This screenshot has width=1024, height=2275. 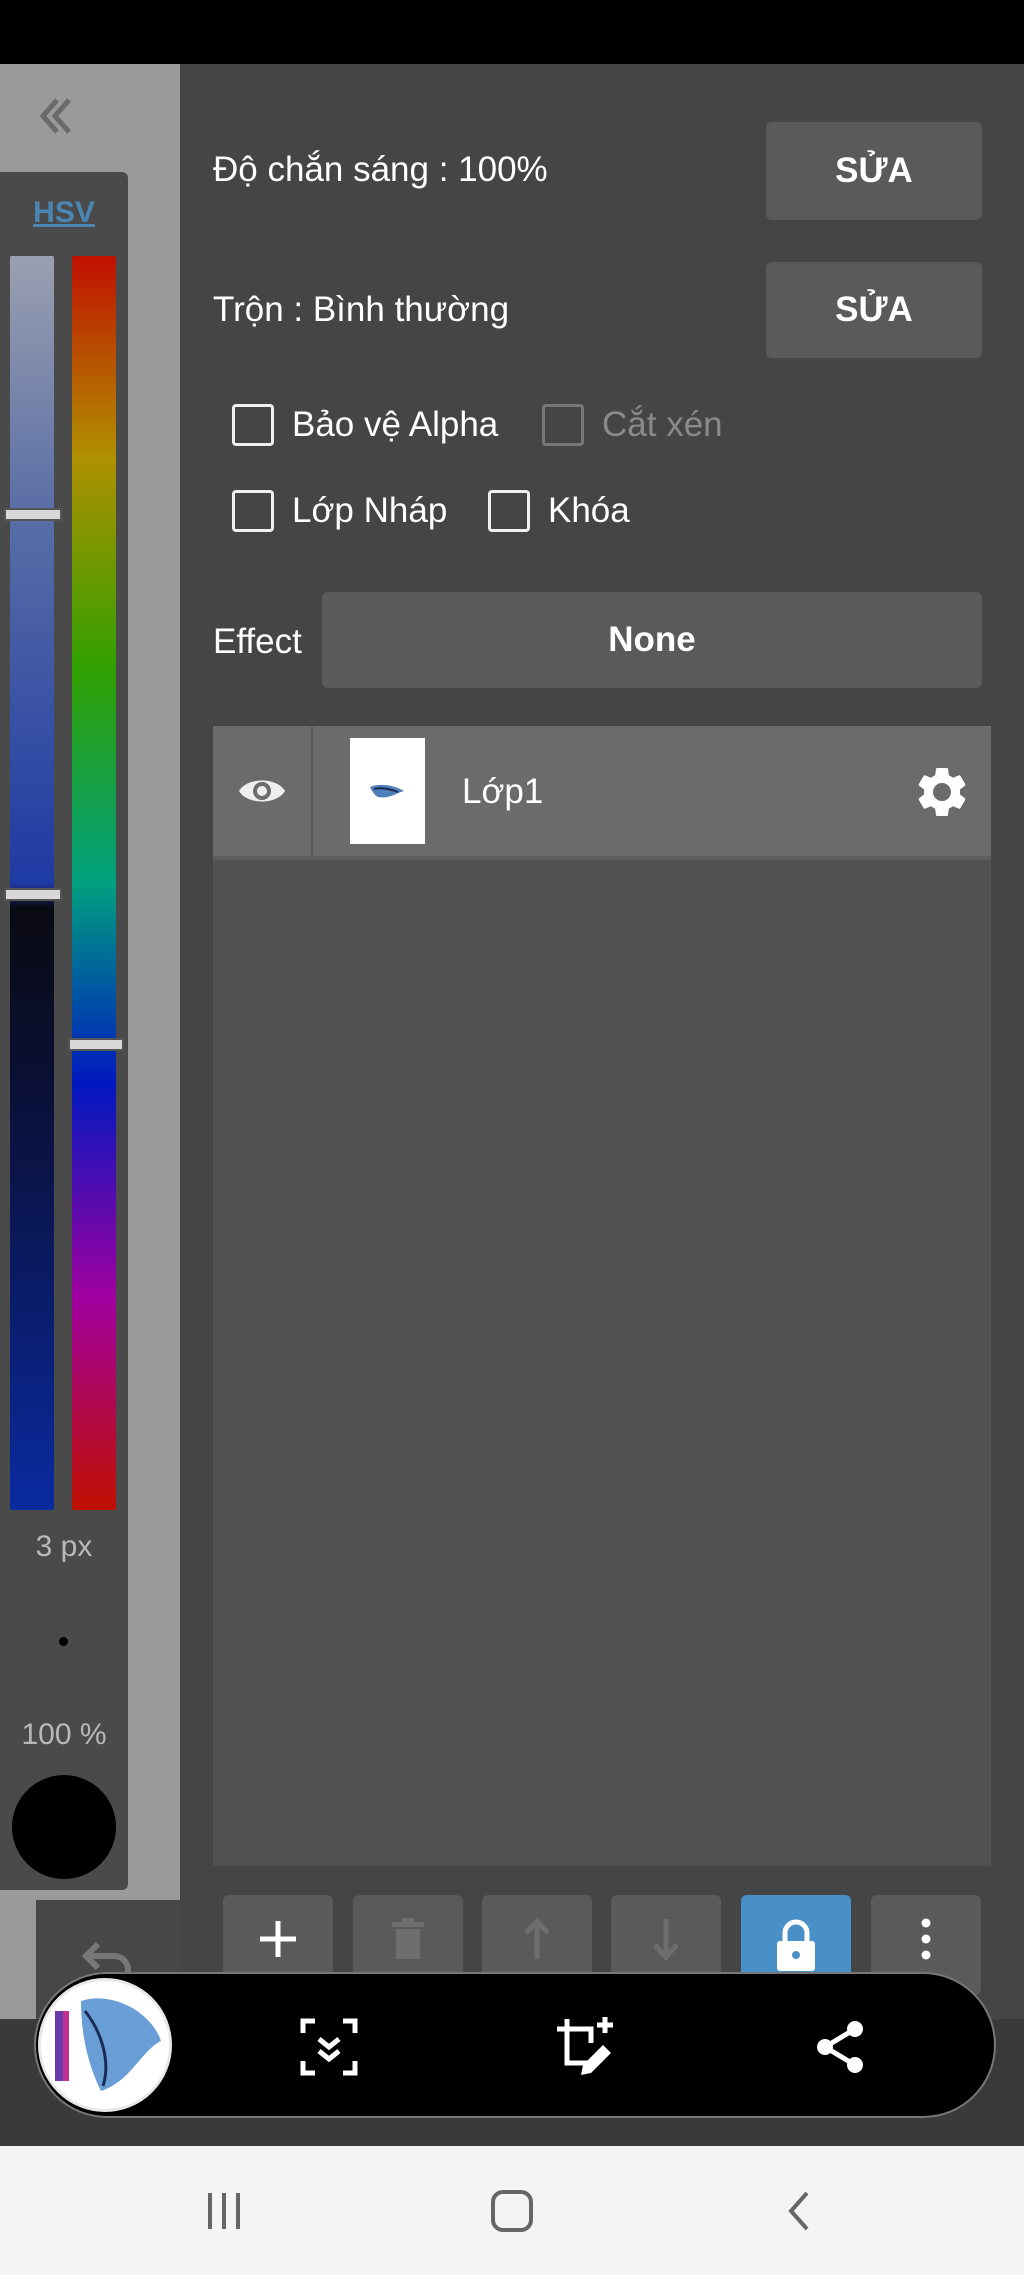 What do you see at coordinates (652, 640) in the screenshot?
I see `effect-select-button: None` at bounding box center [652, 640].